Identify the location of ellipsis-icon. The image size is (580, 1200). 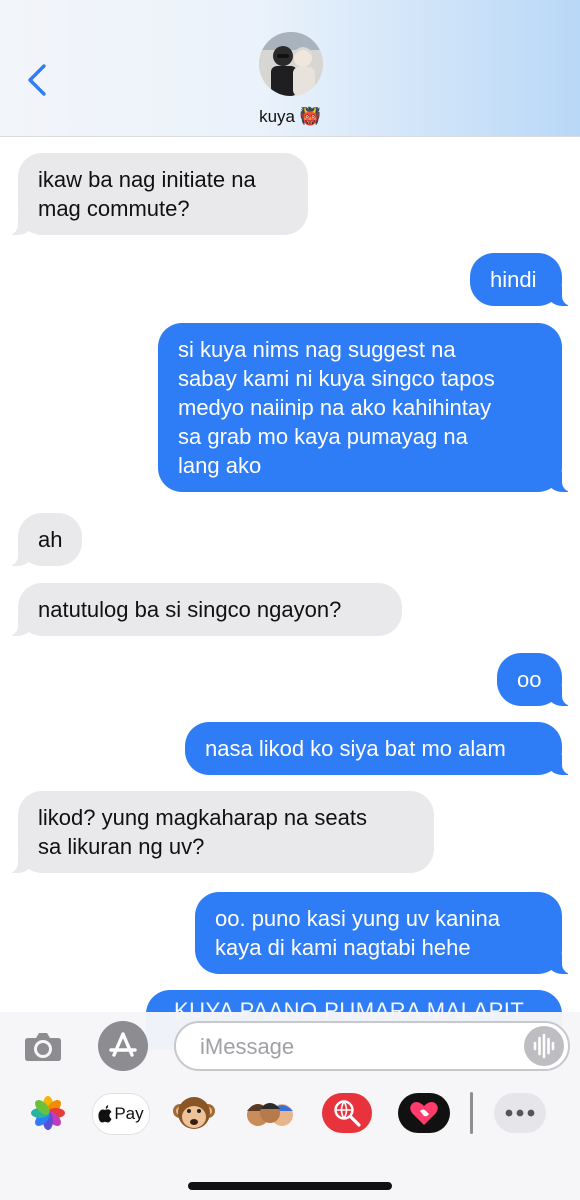
(520, 1113).